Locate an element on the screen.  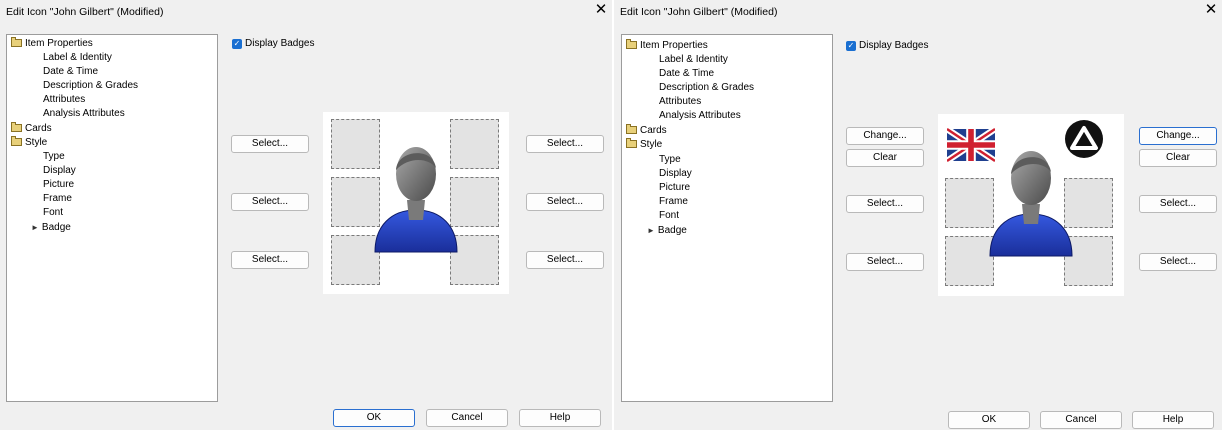
clear-right-button: Clear is located at coordinates (1178, 158).